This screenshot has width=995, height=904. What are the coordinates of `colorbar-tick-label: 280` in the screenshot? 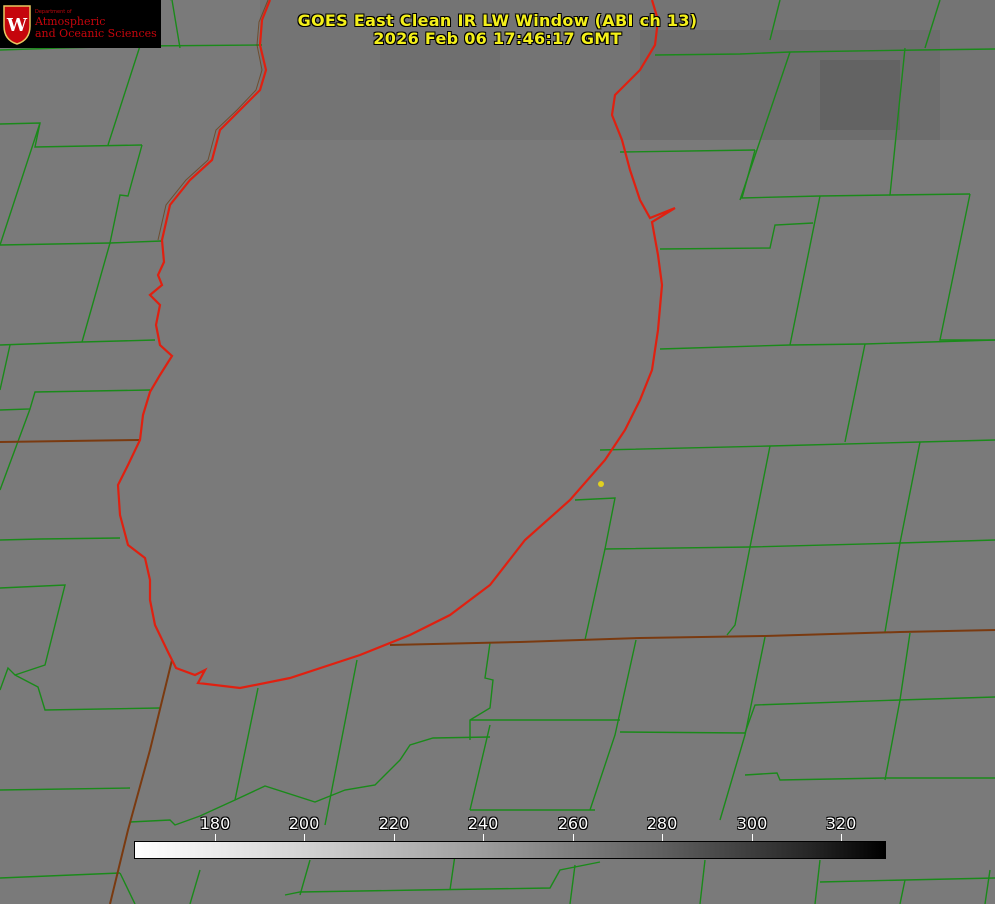 It's located at (662, 823).